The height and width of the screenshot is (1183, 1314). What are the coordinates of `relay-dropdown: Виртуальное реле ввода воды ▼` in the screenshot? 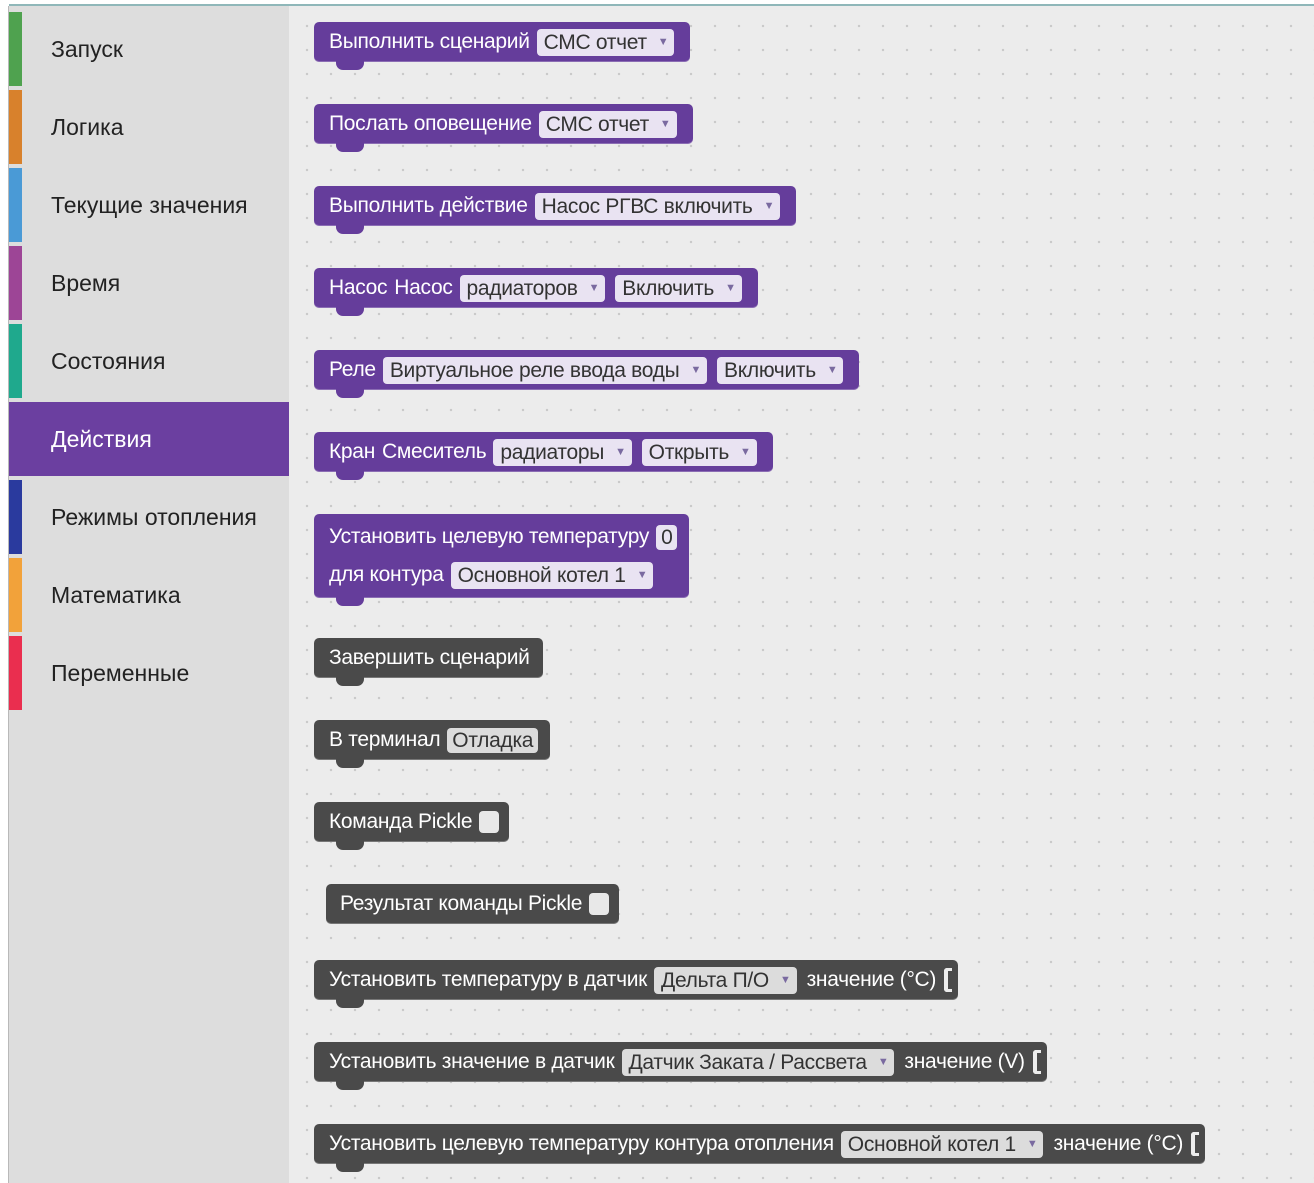 It's located at (545, 370).